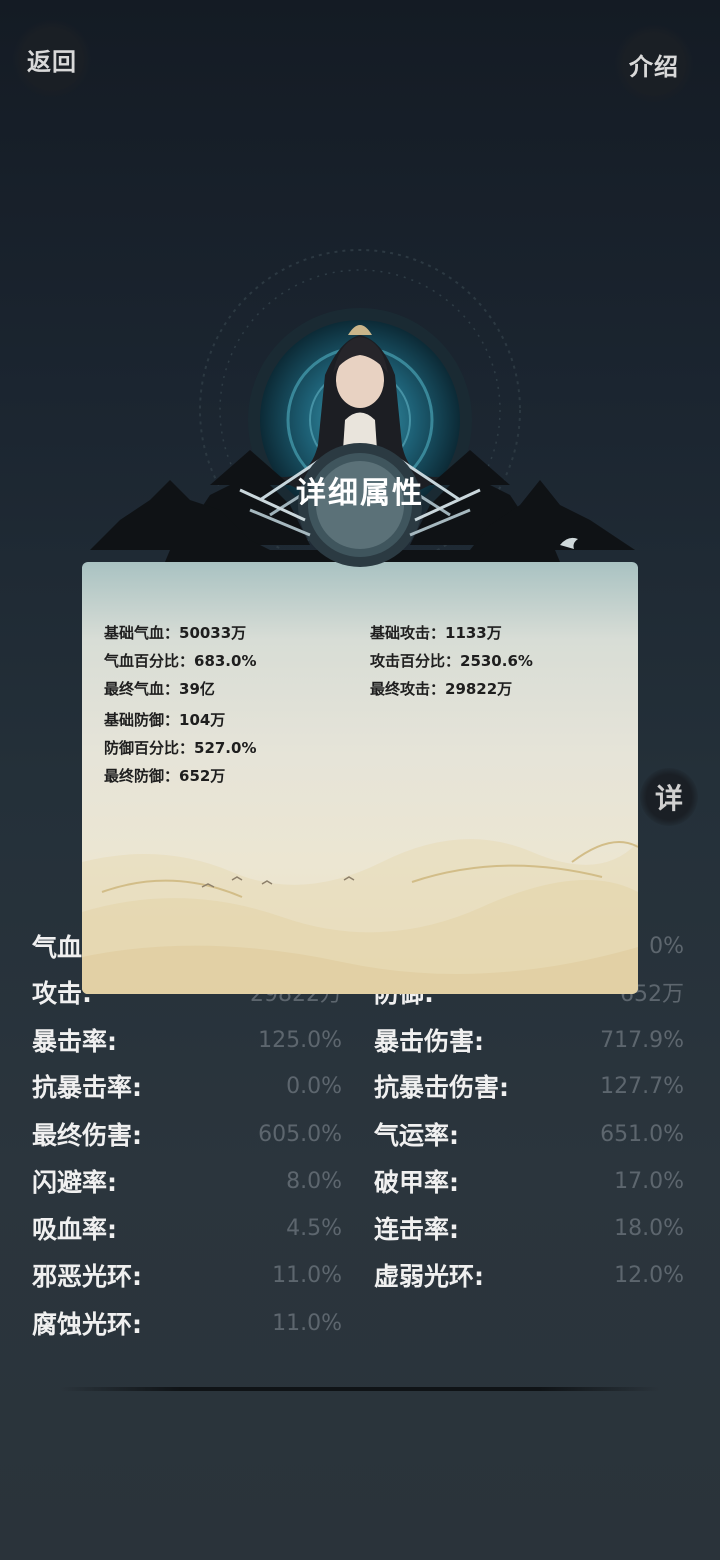  I want to click on stat-value: 127.7%, so click(642, 1086).